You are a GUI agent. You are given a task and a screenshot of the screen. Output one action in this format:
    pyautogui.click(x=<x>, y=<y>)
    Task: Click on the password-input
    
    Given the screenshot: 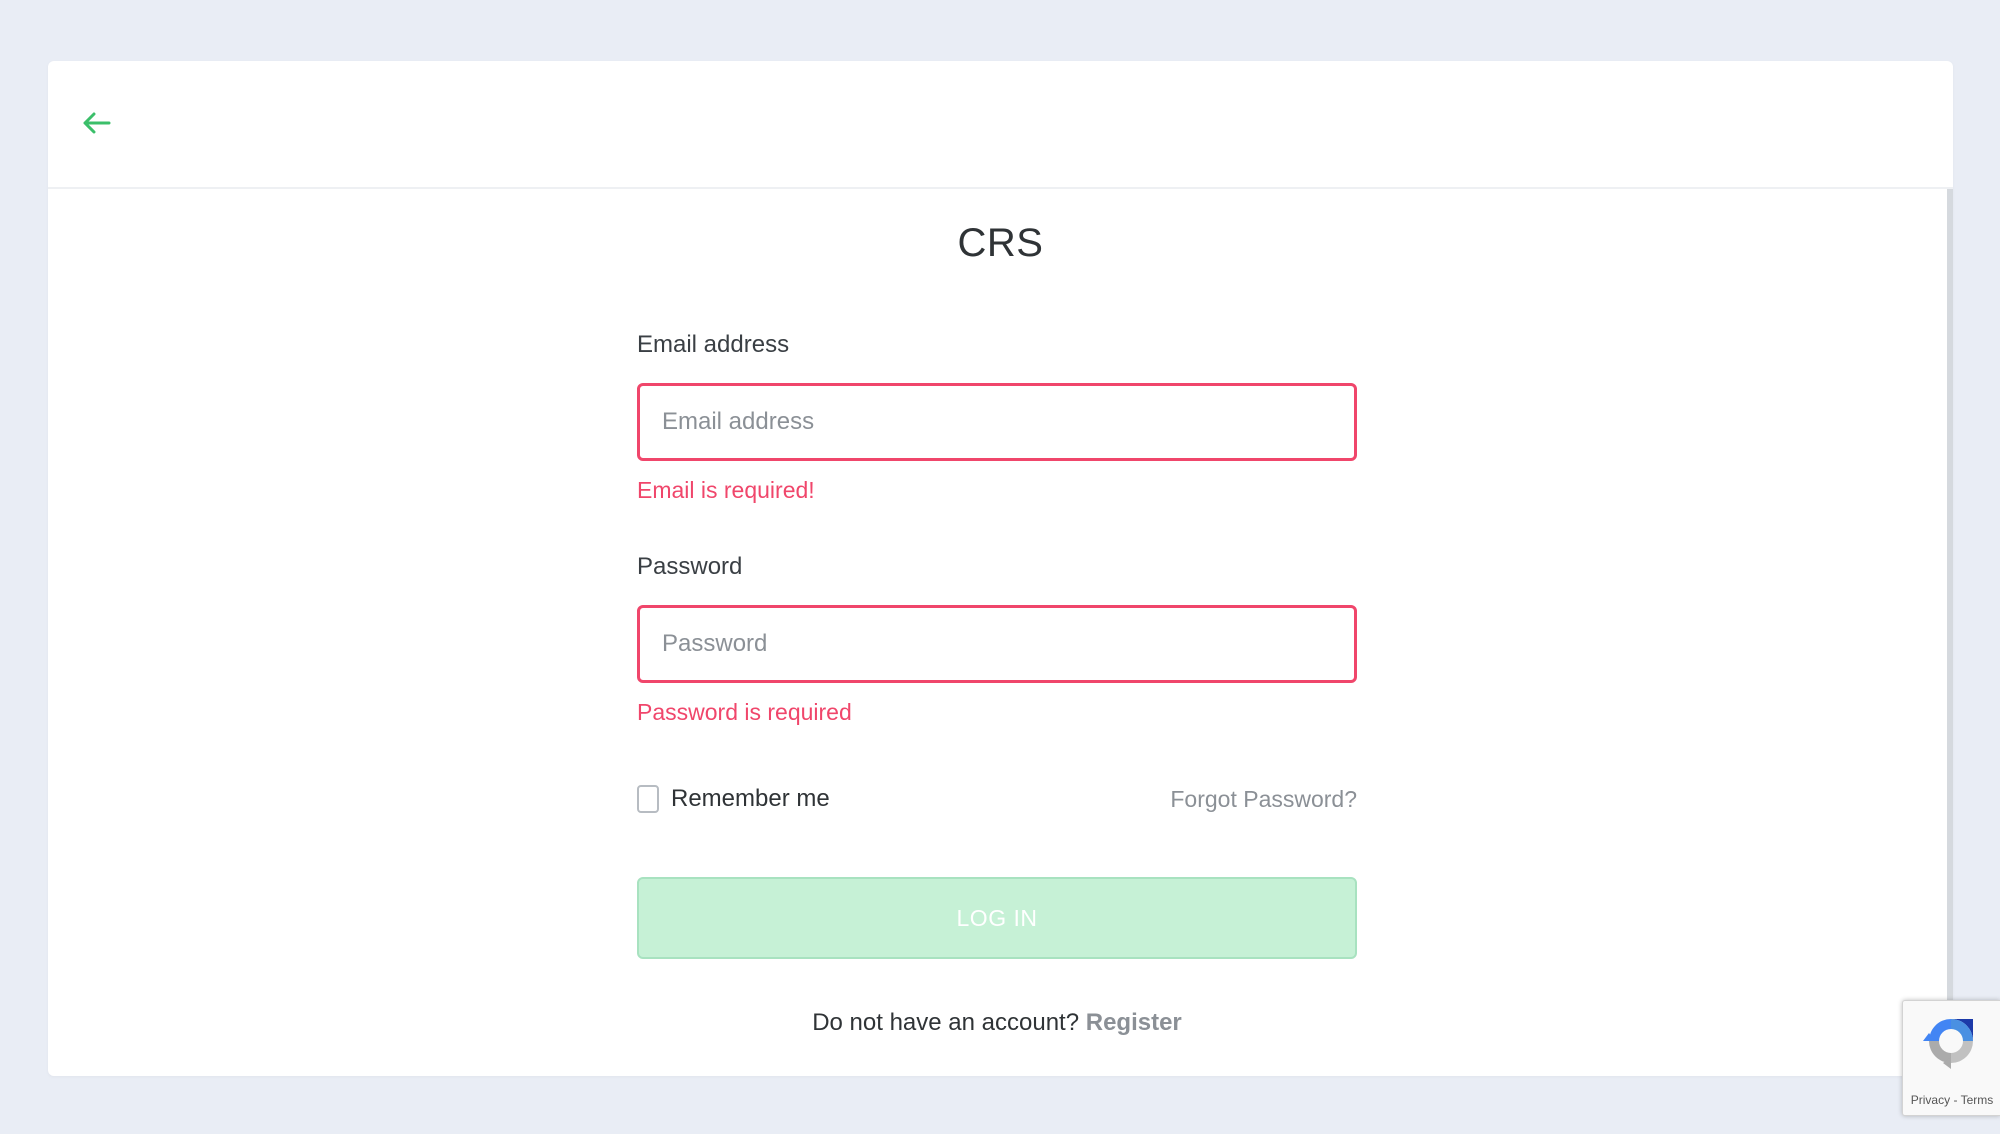 What is the action you would take?
    pyautogui.click(x=997, y=644)
    